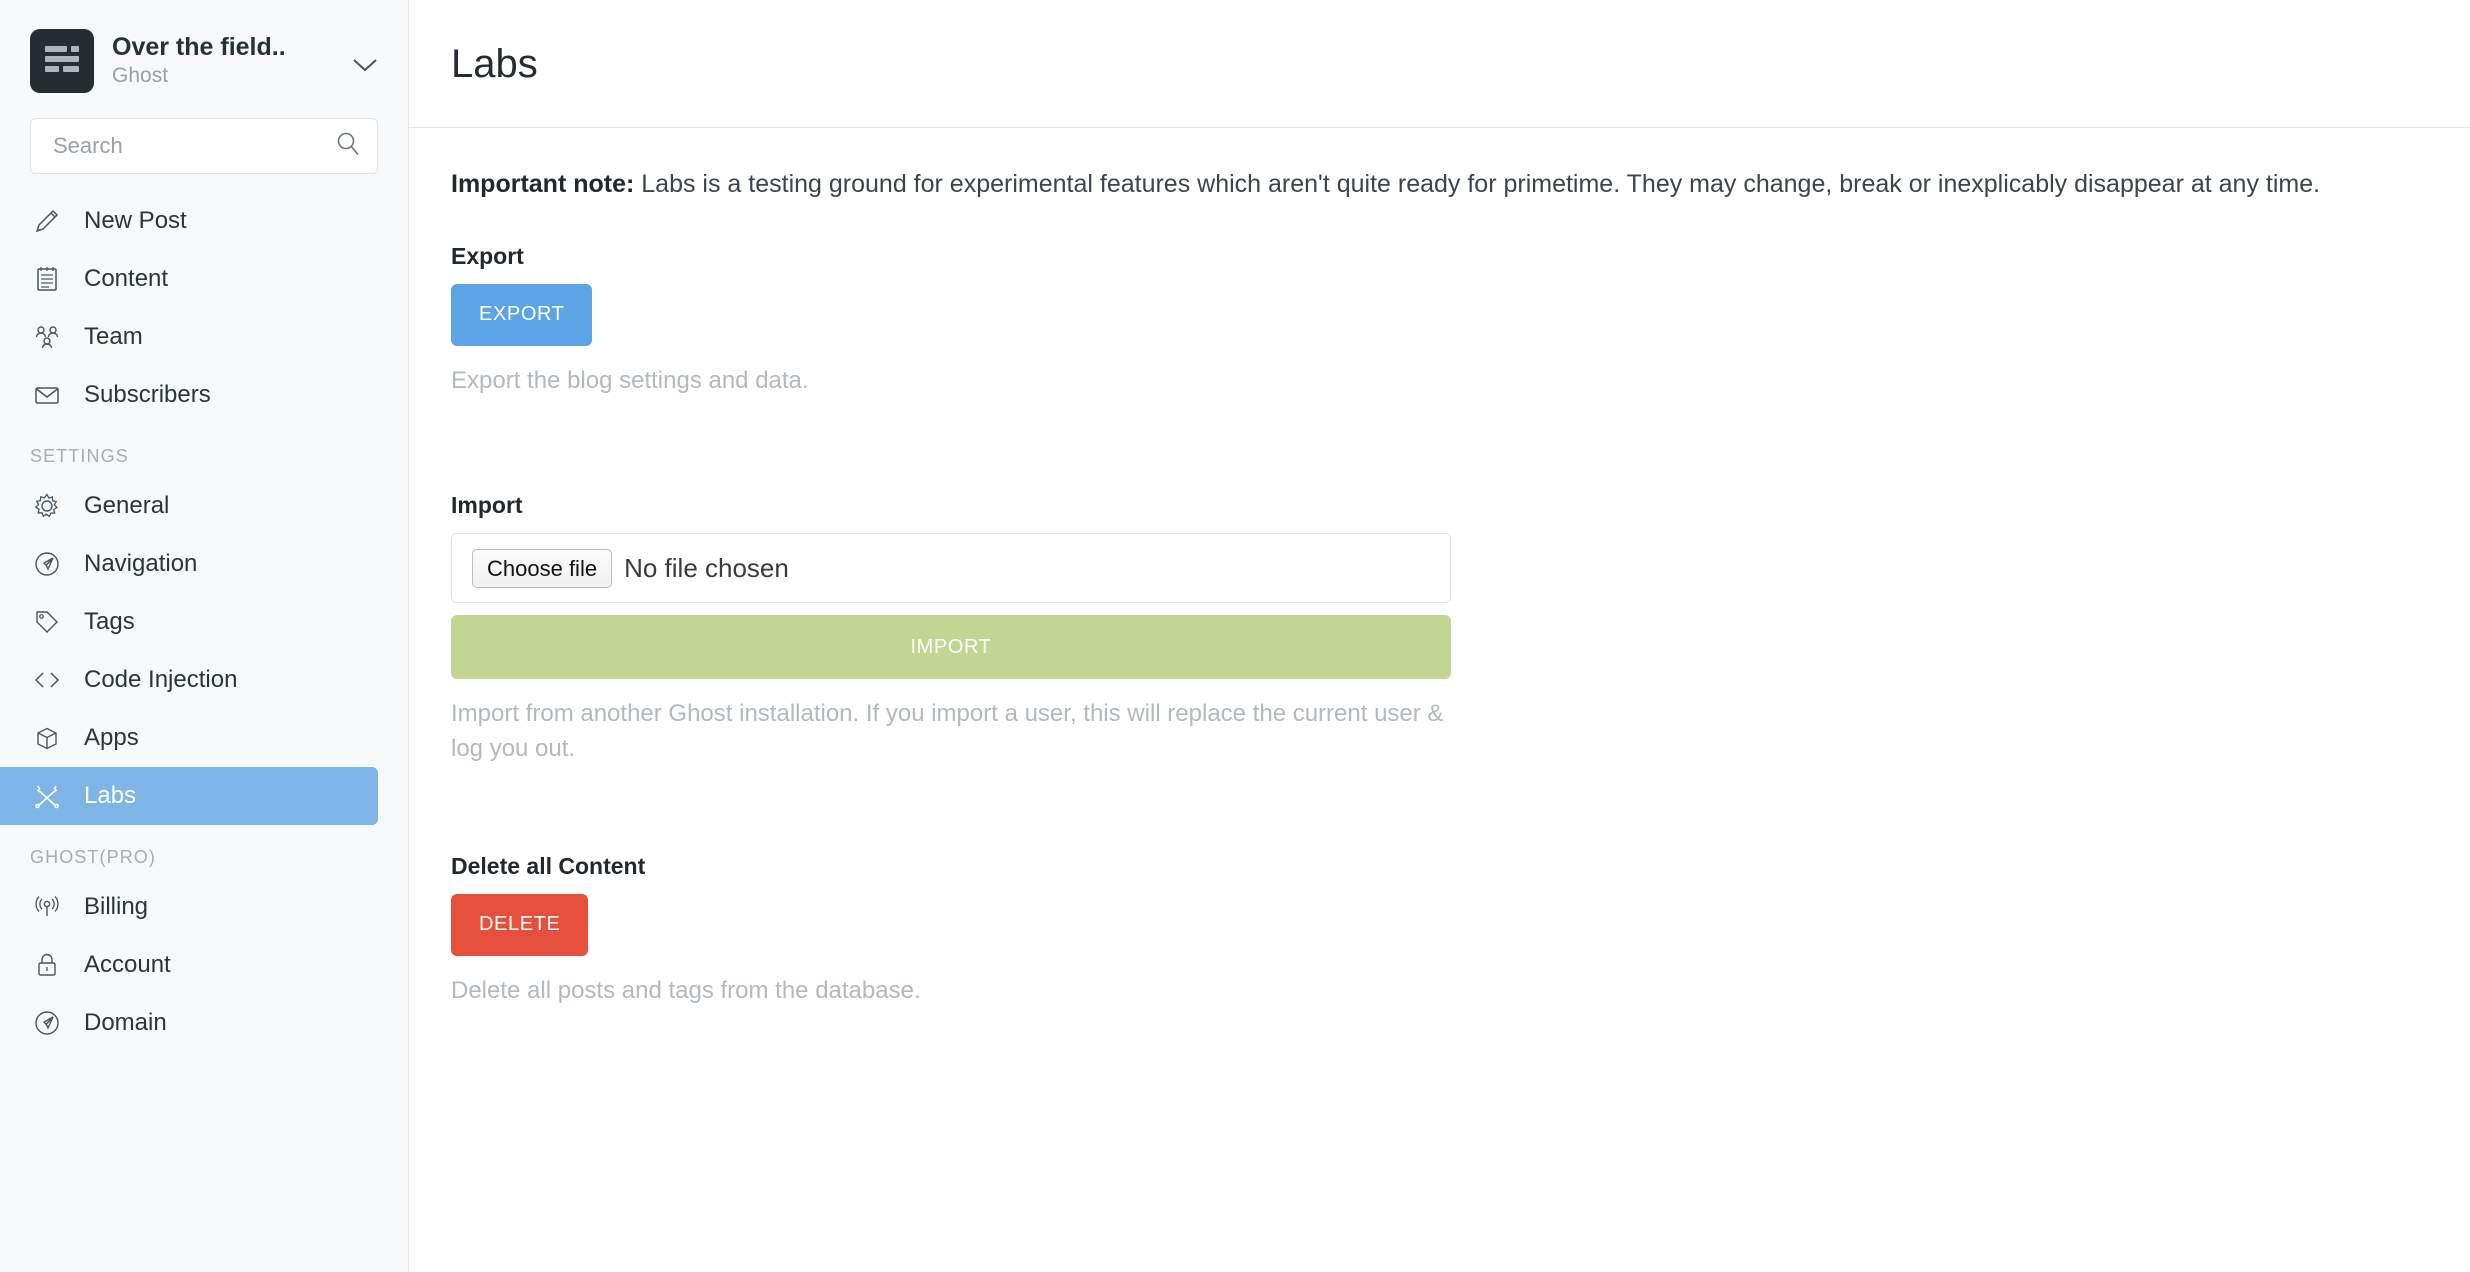 The image size is (2470, 1272). Describe the element at coordinates (79, 456) in the screenshot. I see `sidebar-section-settings-label: SETTINGS` at that location.